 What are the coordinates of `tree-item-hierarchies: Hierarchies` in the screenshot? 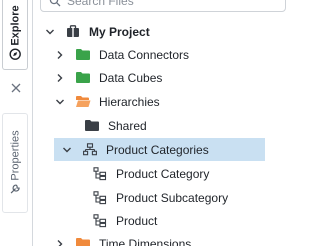 It's located at (107, 101).